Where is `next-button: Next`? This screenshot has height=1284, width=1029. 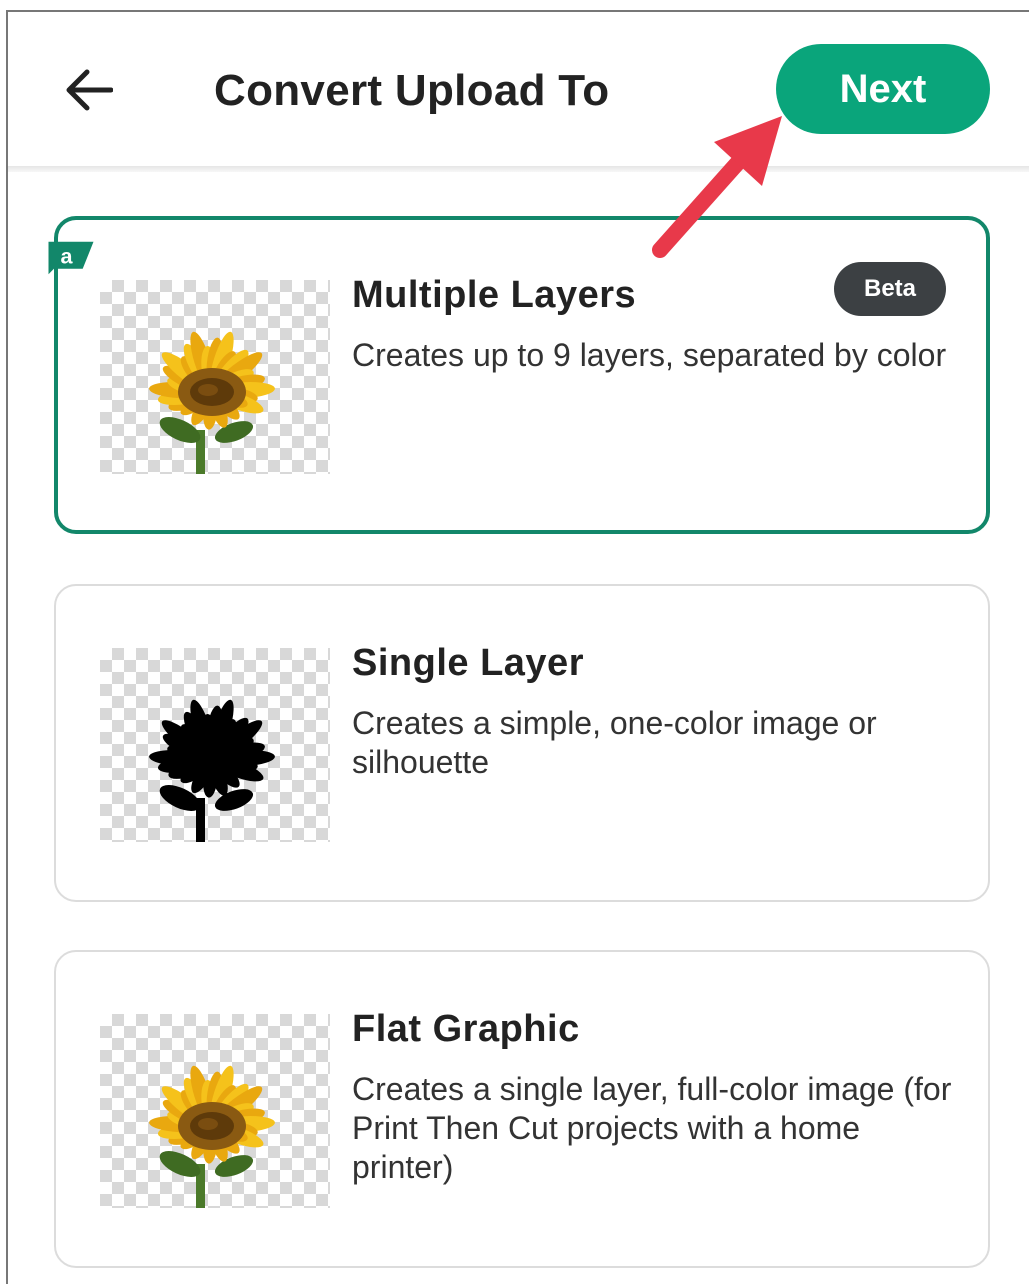
next-button: Next is located at coordinates (883, 89).